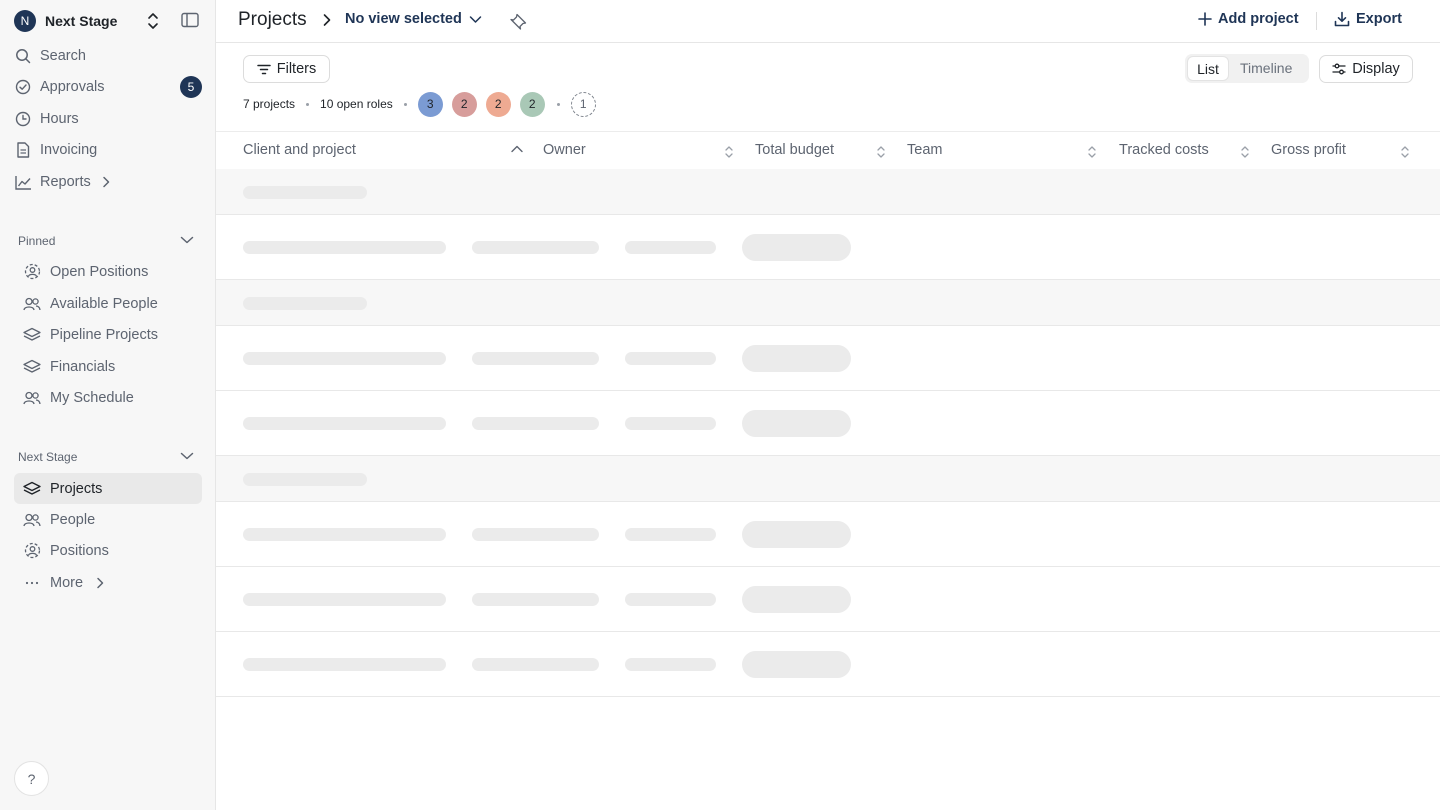 The width and height of the screenshot is (1440, 810). Describe the element at coordinates (59, 119) in the screenshot. I see `nav-hours-label: Hours` at that location.